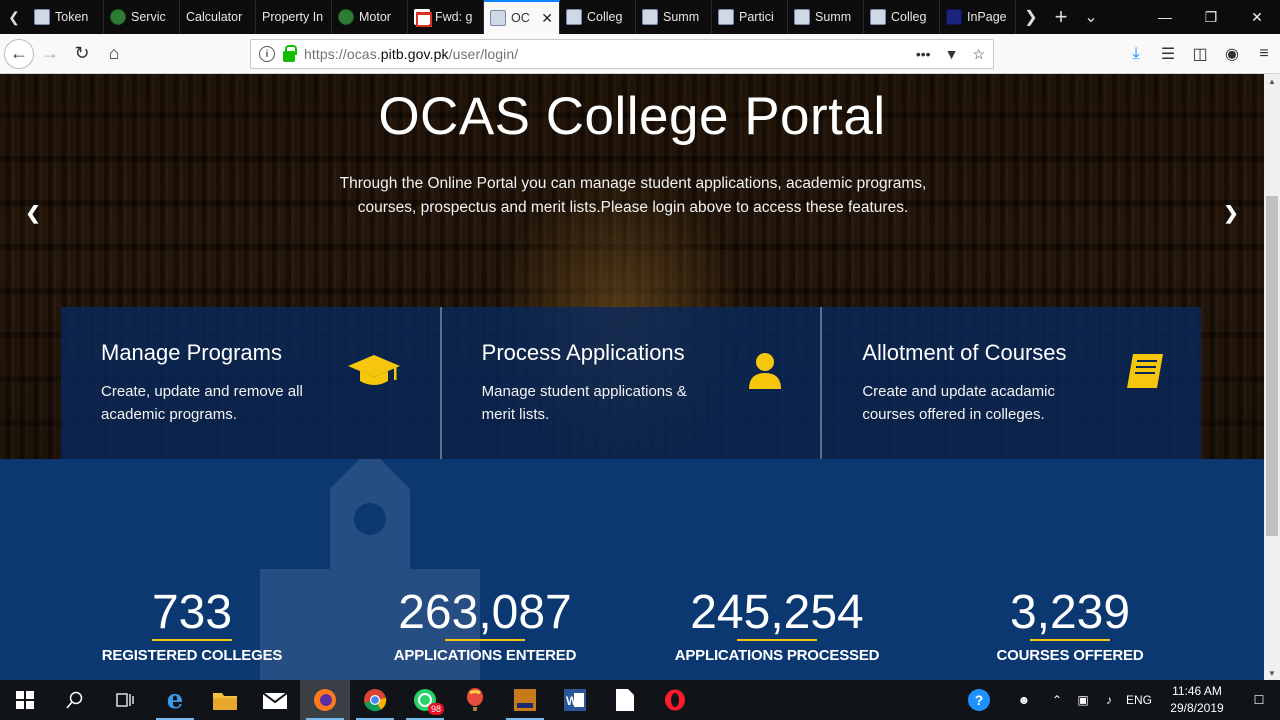  Describe the element at coordinates (1165, 17) in the screenshot. I see `minimize-icon: —` at that location.